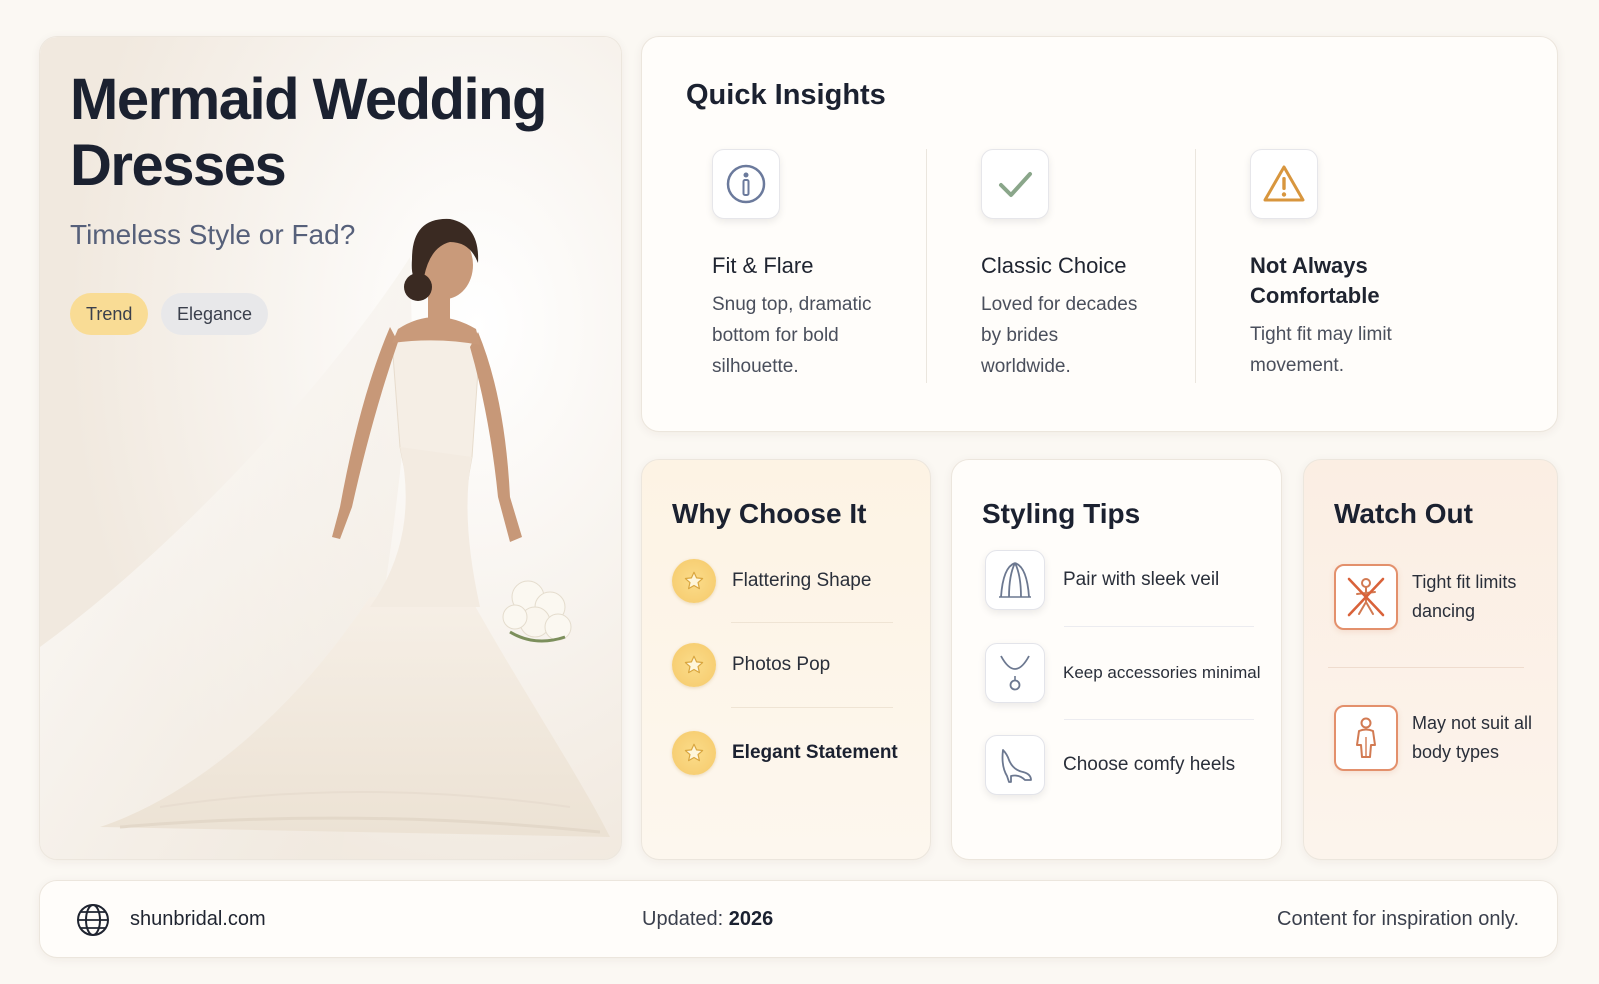 This screenshot has height=984, width=1599. What do you see at coordinates (1464, 596) in the screenshot?
I see `watch-label: Tight fit limits dancing` at bounding box center [1464, 596].